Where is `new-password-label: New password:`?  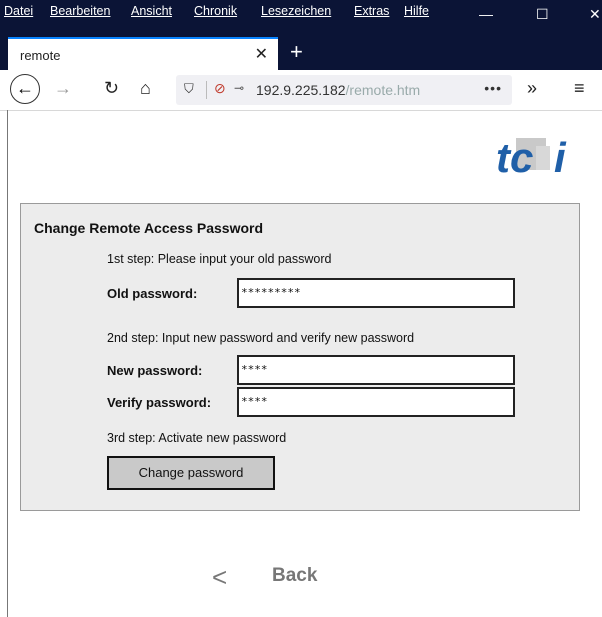 new-password-label: New password: is located at coordinates (155, 370).